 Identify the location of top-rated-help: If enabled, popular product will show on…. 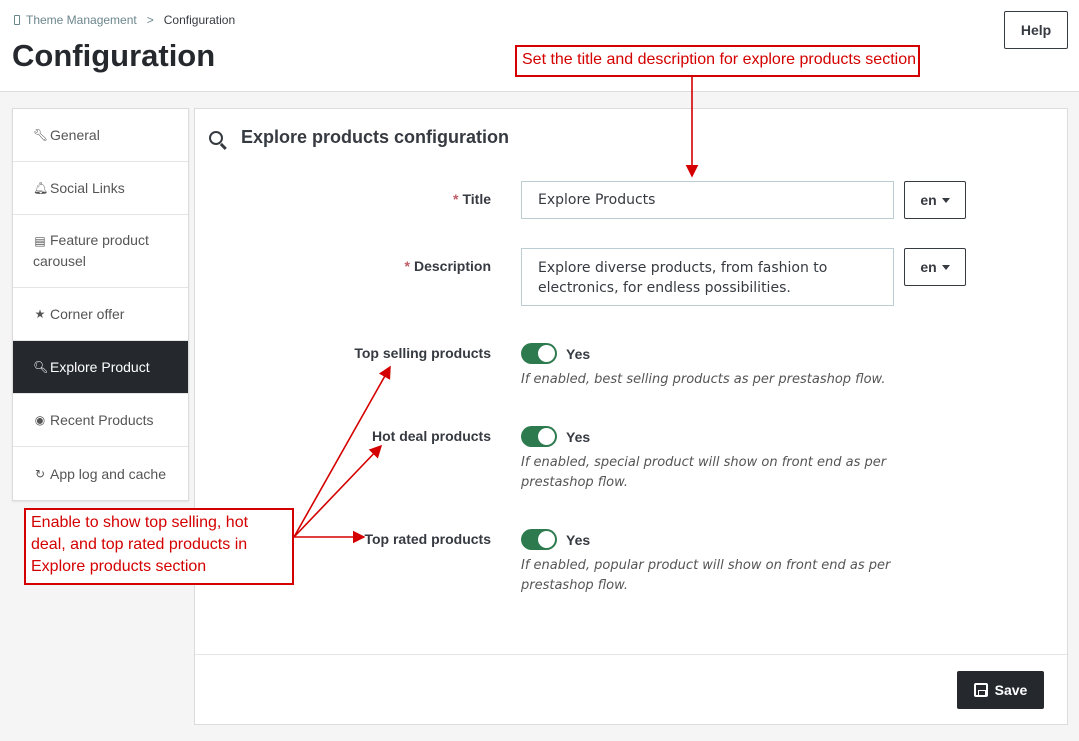
(706, 575).